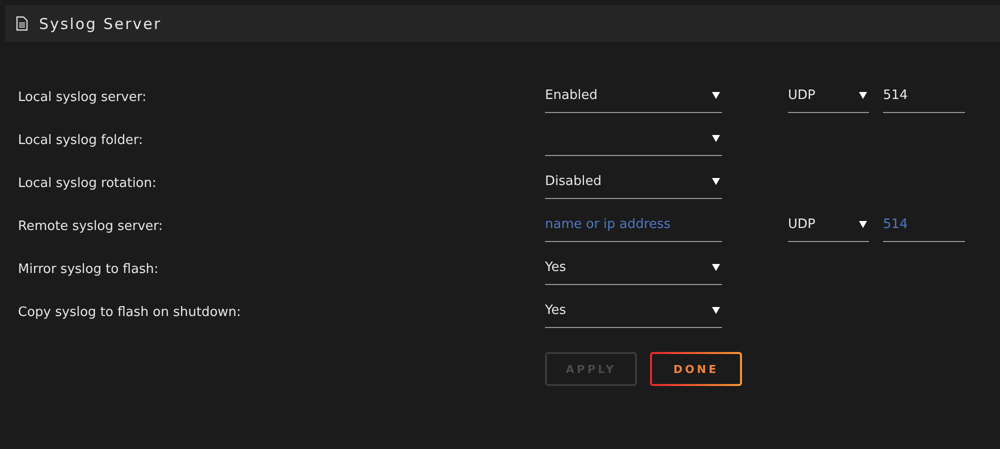 The width and height of the screenshot is (1000, 449). What do you see at coordinates (81, 140) in the screenshot?
I see `field-label: Local syslog folder:` at bounding box center [81, 140].